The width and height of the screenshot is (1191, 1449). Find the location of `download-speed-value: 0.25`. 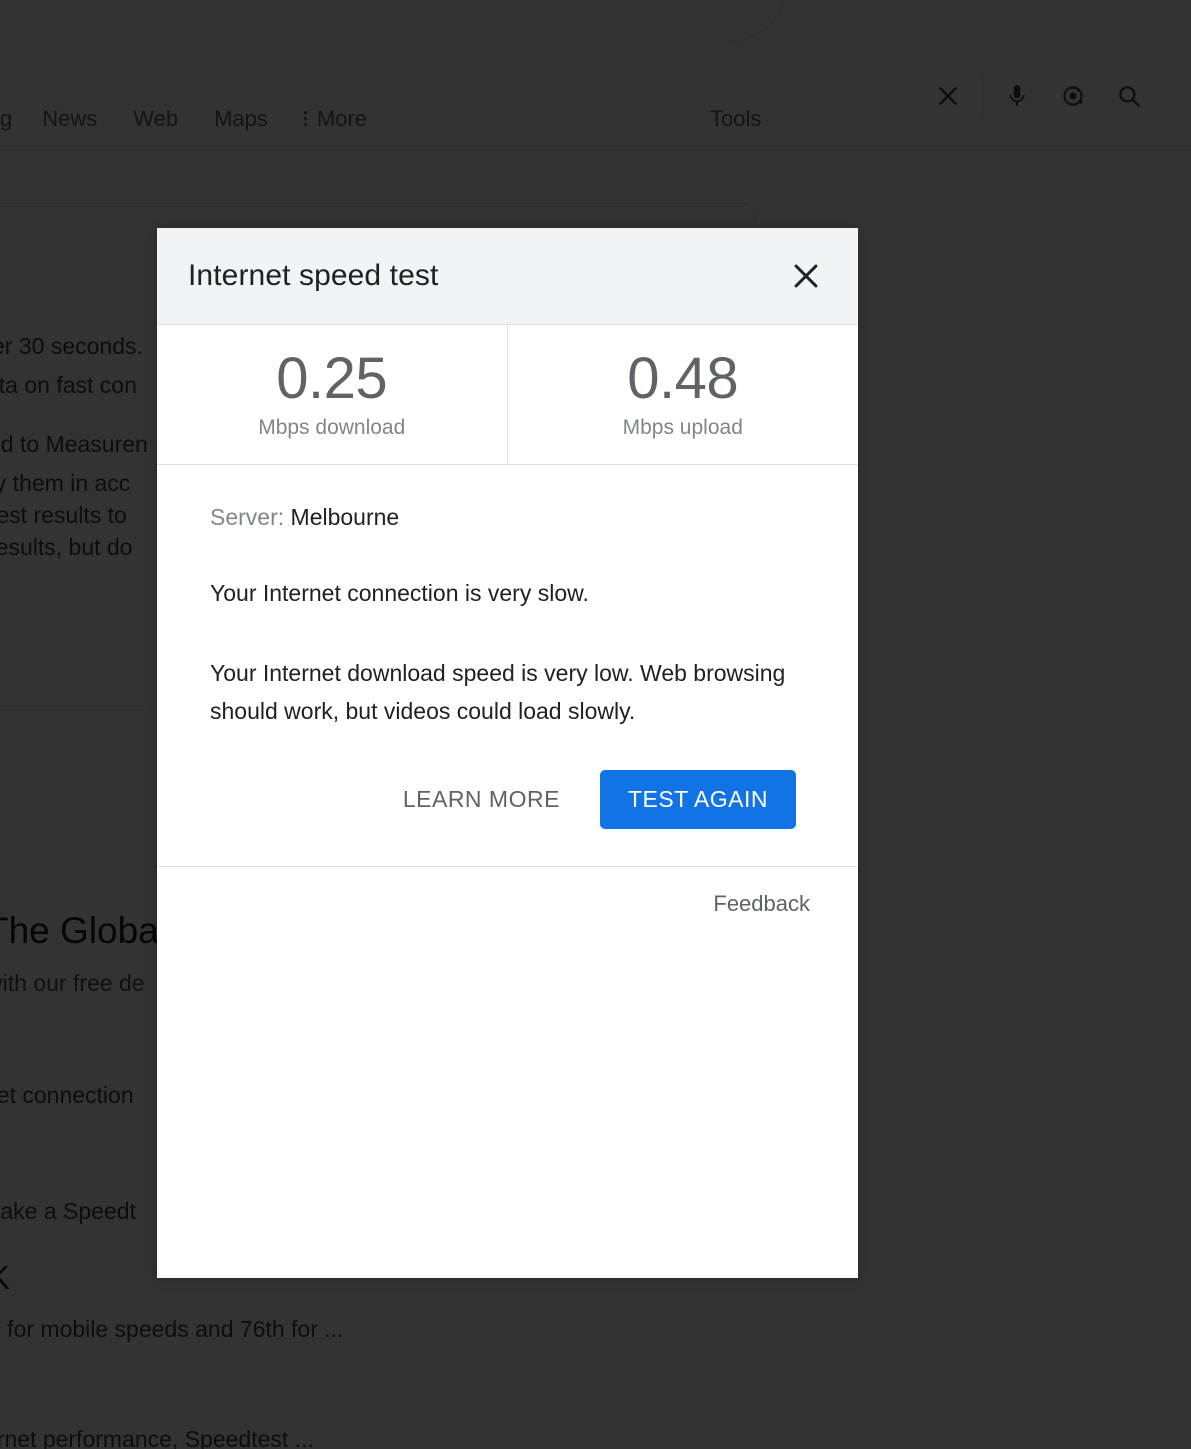

download-speed-value: 0.25 is located at coordinates (332, 378).